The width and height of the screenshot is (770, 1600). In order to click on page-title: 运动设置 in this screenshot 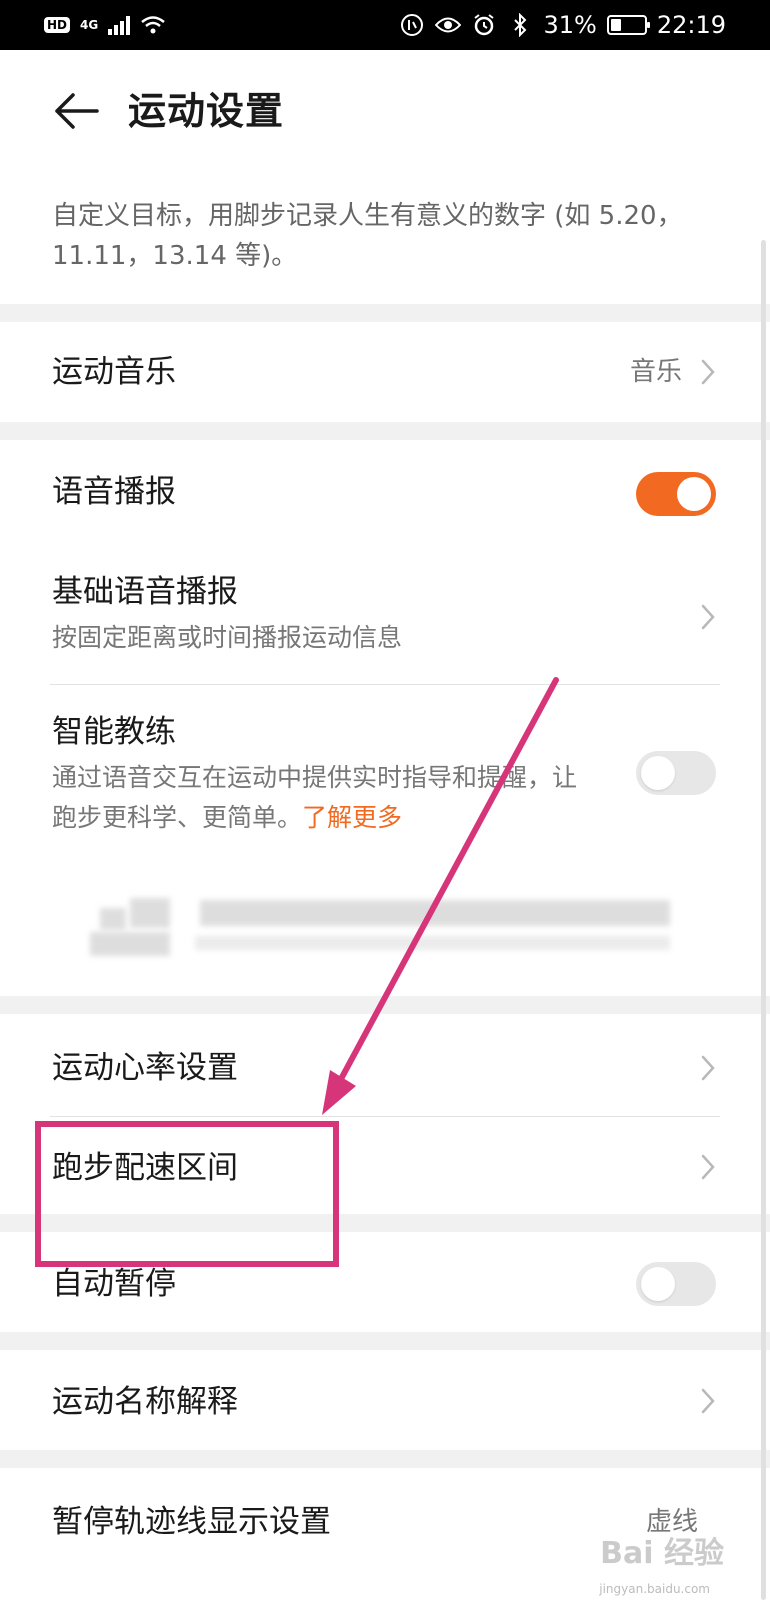, I will do `click(206, 111)`.